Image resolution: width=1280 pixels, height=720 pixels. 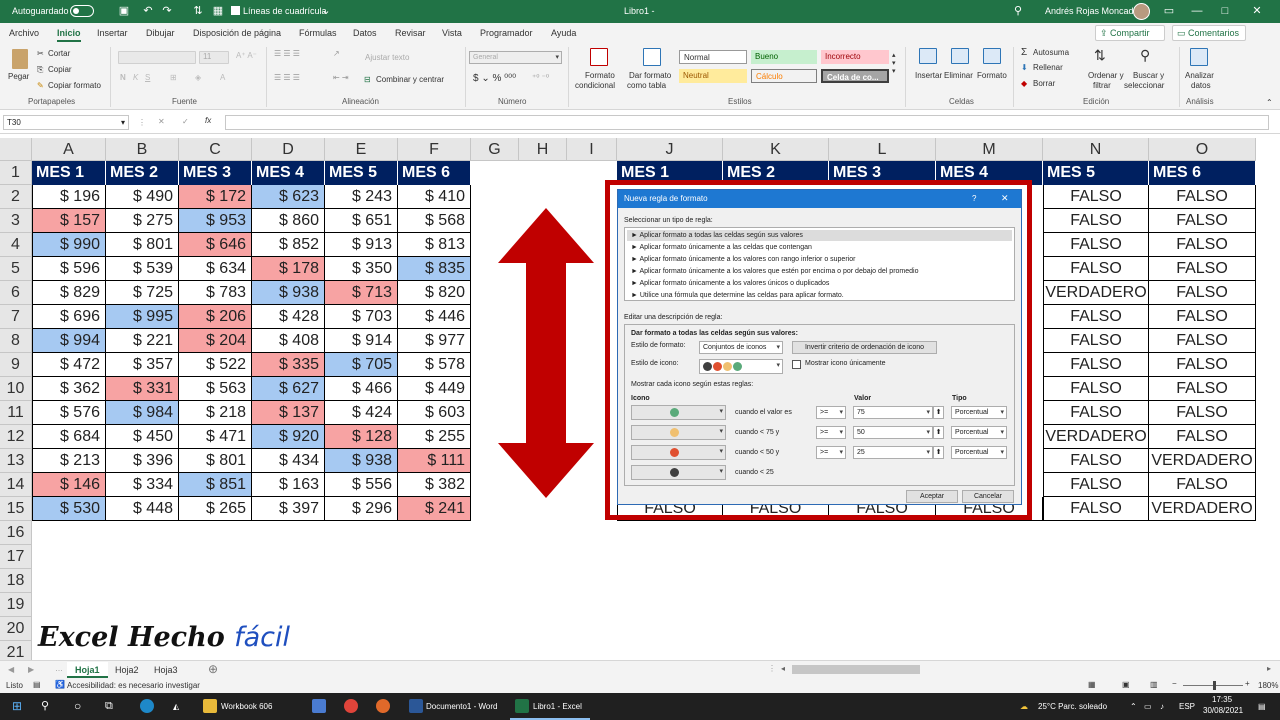 What do you see at coordinates (494, 78) in the screenshot?
I see `currency-icon: $ ⌄ % ⁰⁰⁰` at bounding box center [494, 78].